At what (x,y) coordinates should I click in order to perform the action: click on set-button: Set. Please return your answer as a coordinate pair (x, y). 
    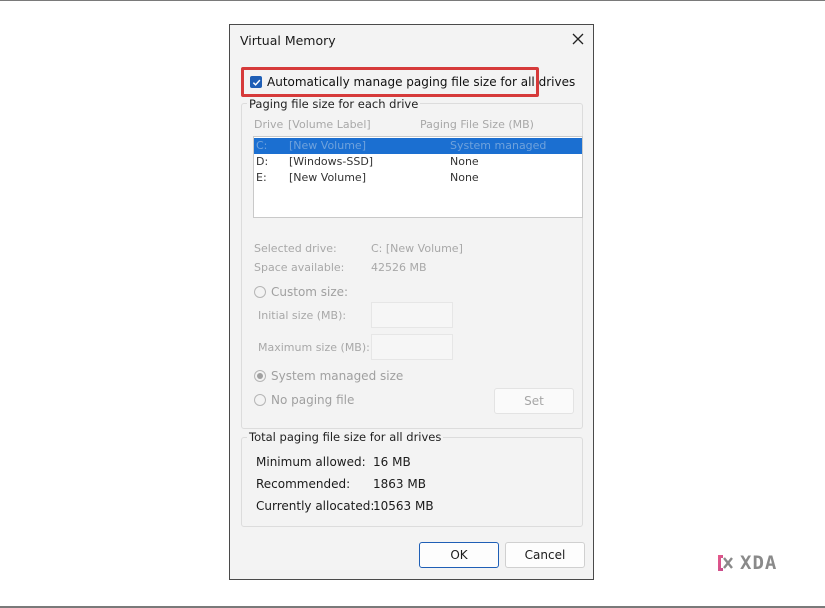
    Looking at the image, I should click on (534, 401).